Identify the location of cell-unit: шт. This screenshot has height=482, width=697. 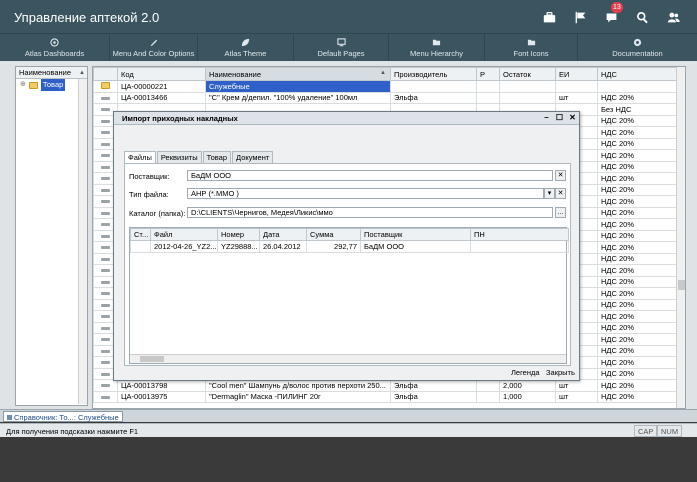
(576, 97).